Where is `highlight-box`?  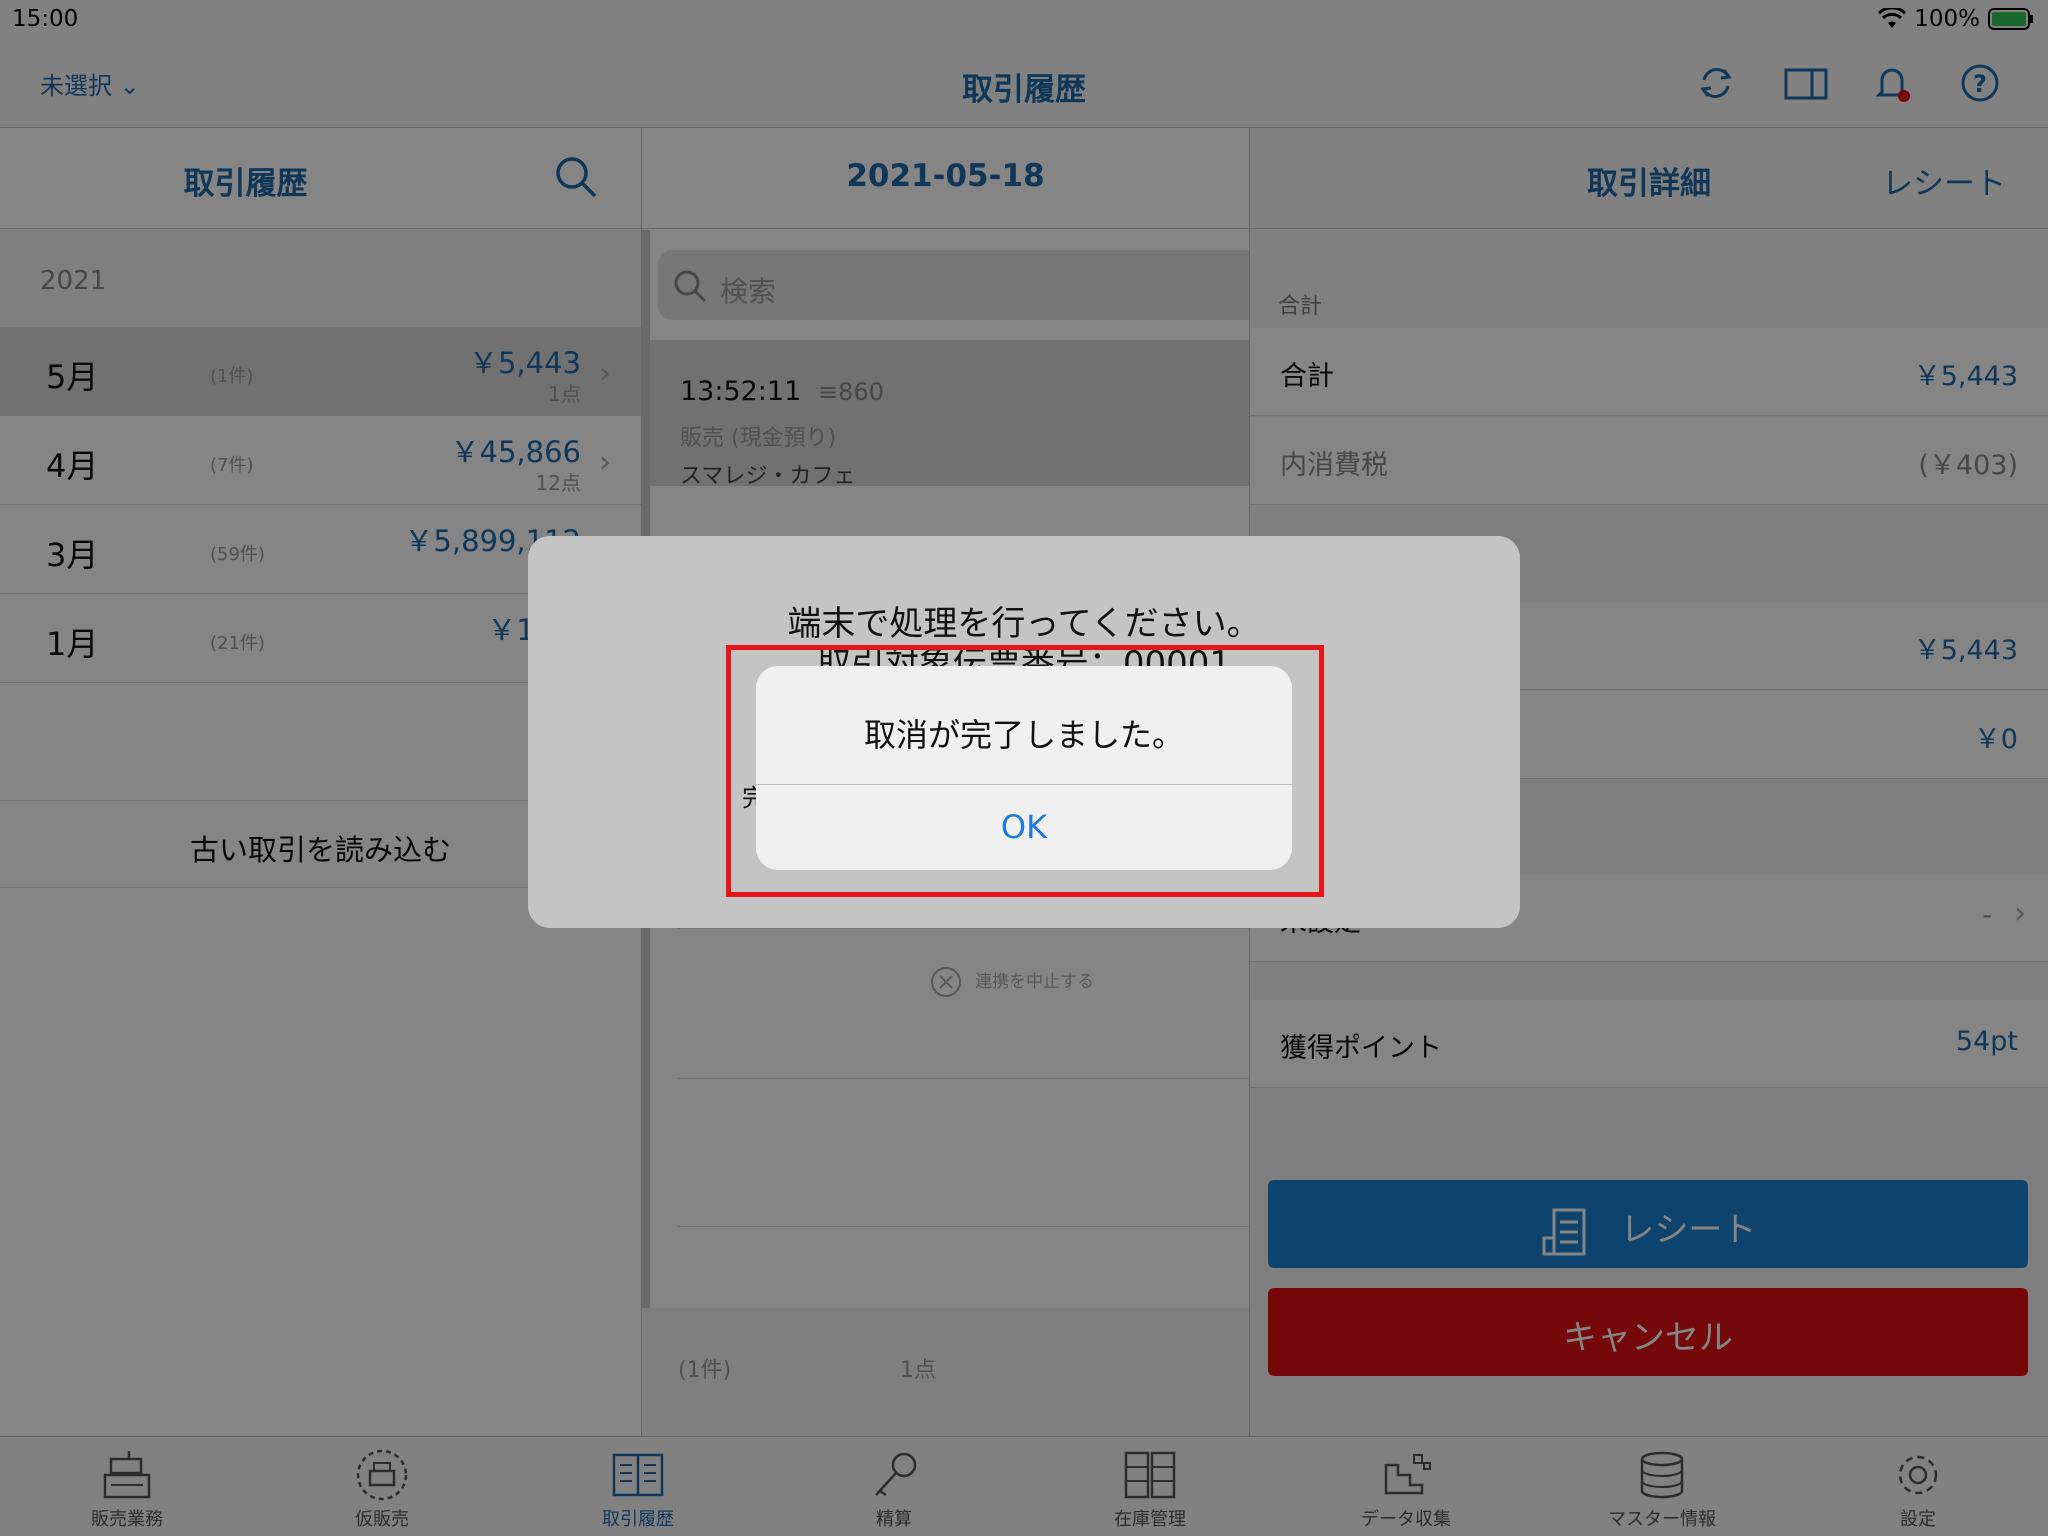
highlight-box is located at coordinates (1025, 771).